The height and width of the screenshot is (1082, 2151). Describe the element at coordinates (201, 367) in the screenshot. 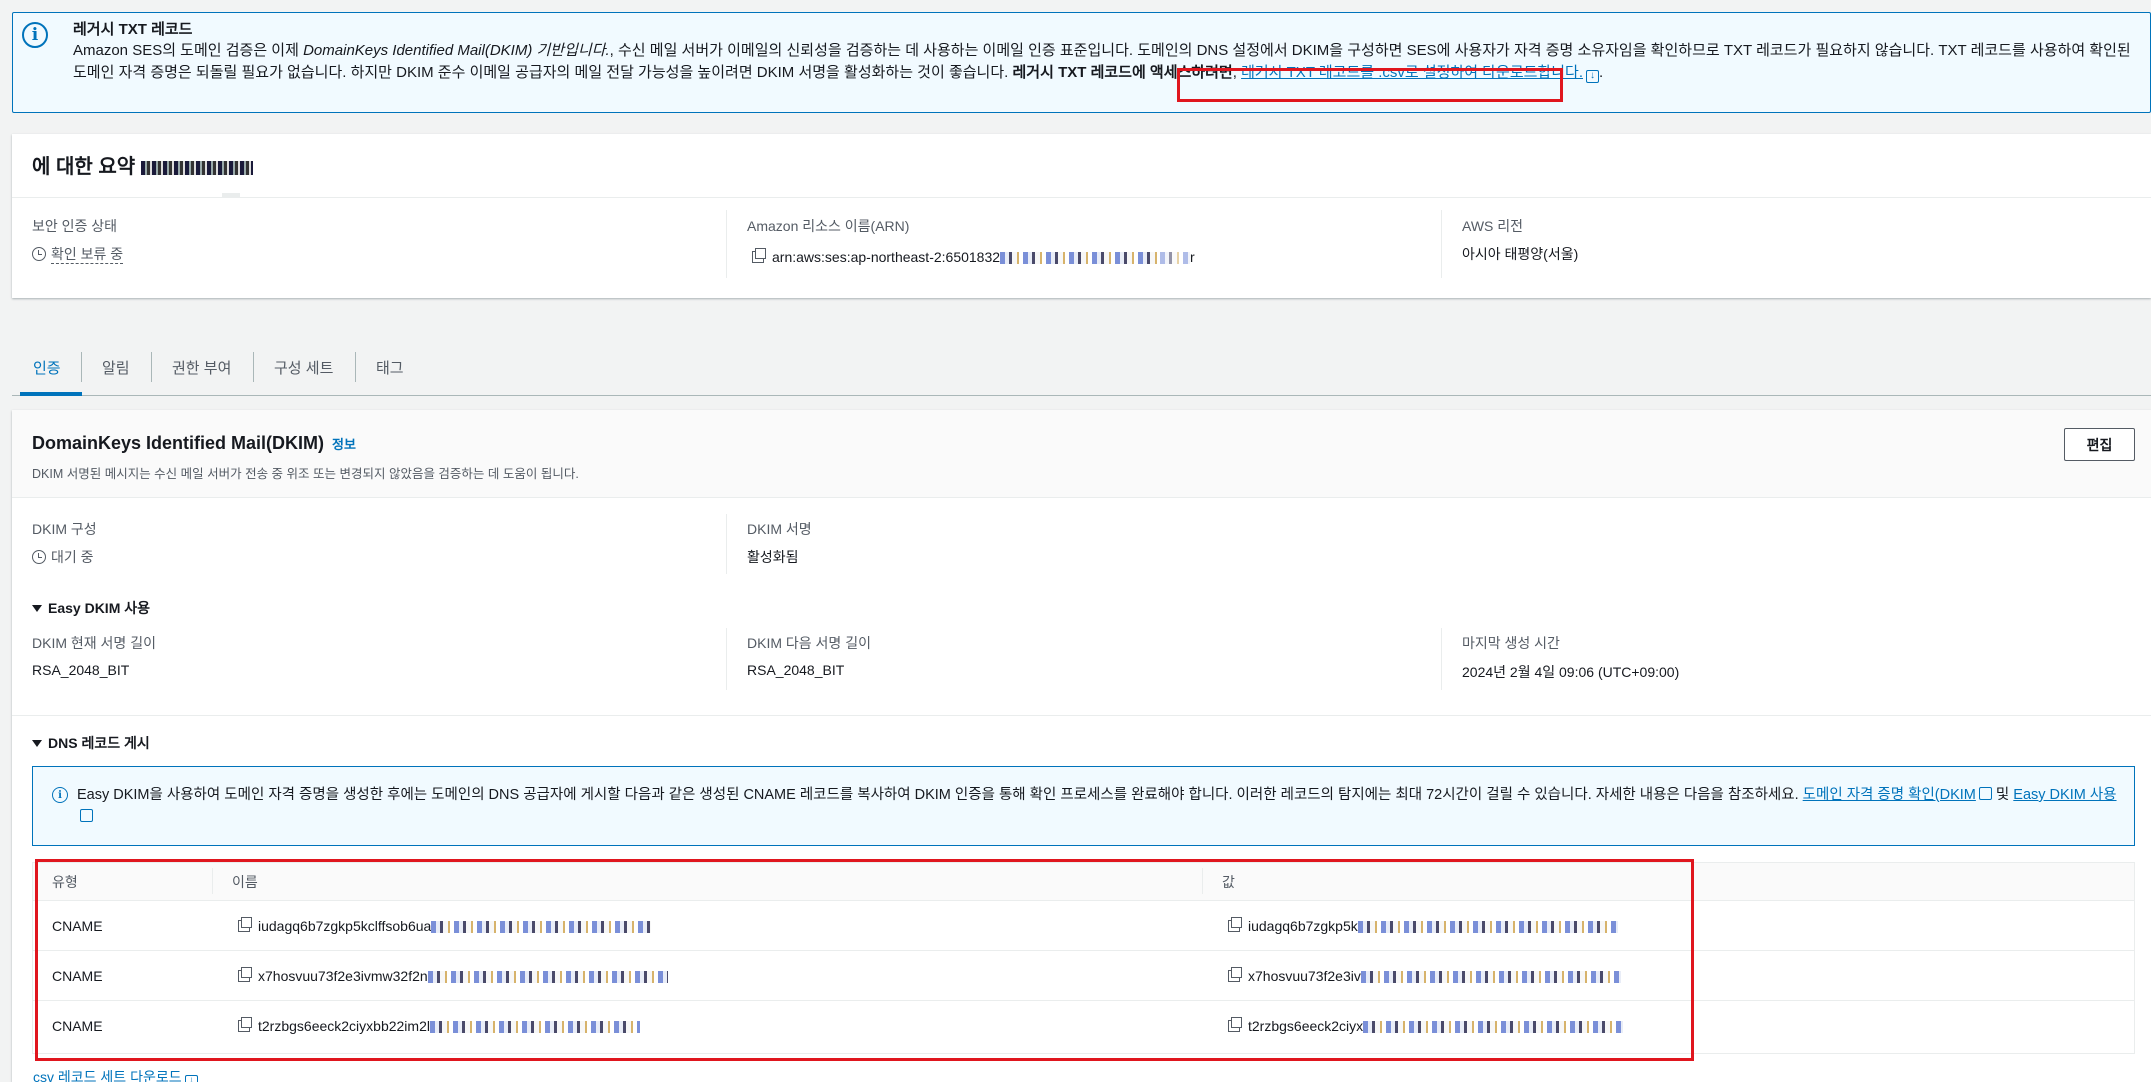

I see `tab-authorization: 권한 부여` at that location.